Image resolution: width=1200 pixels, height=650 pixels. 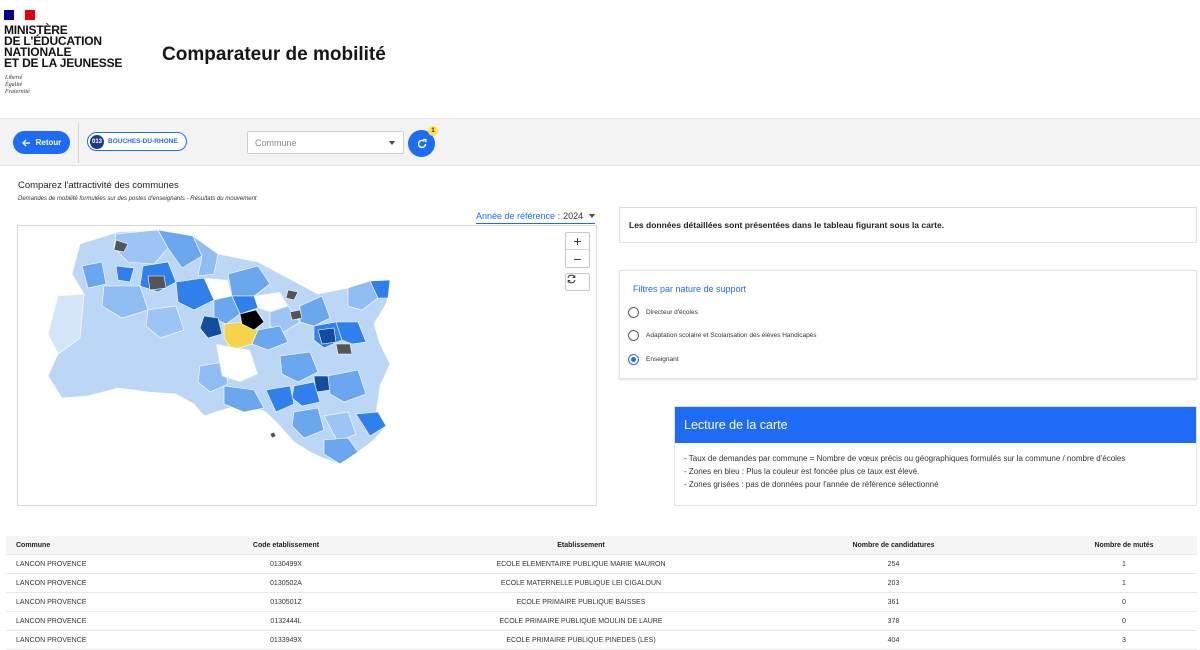 I want to click on flag-stripe-red, so click(x=29, y=15).